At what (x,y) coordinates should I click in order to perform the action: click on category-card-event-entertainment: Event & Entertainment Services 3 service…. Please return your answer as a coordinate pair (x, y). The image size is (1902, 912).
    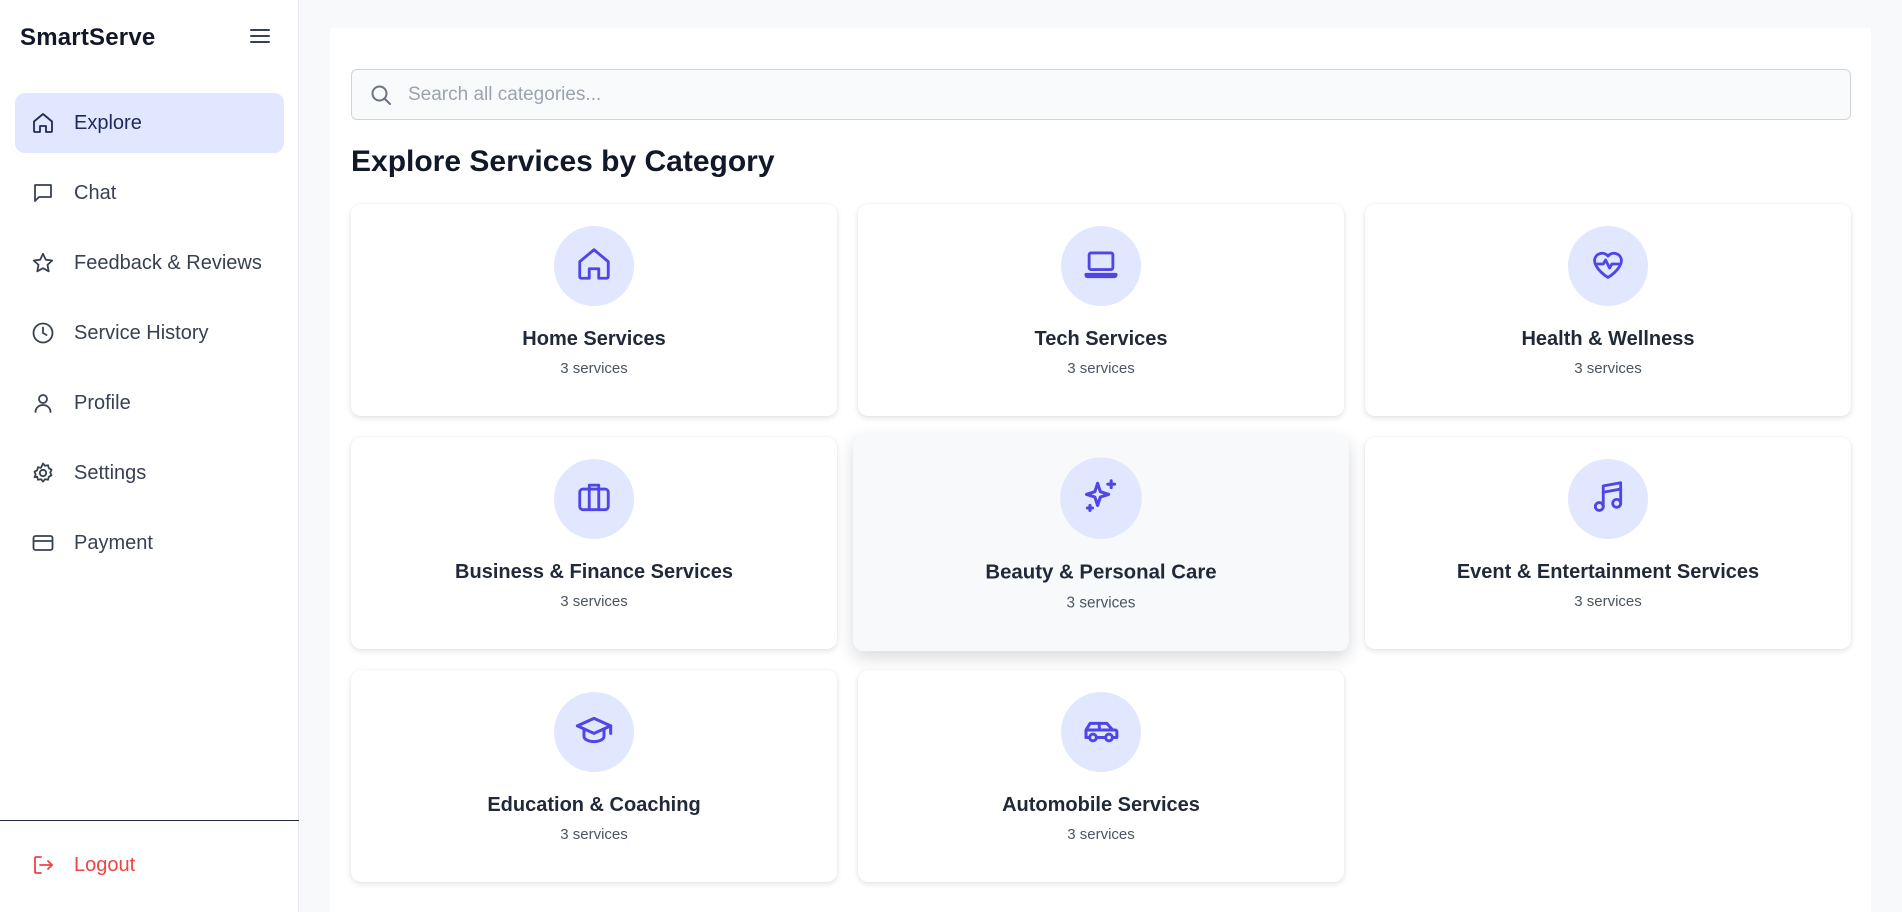
    Looking at the image, I should click on (1608, 543).